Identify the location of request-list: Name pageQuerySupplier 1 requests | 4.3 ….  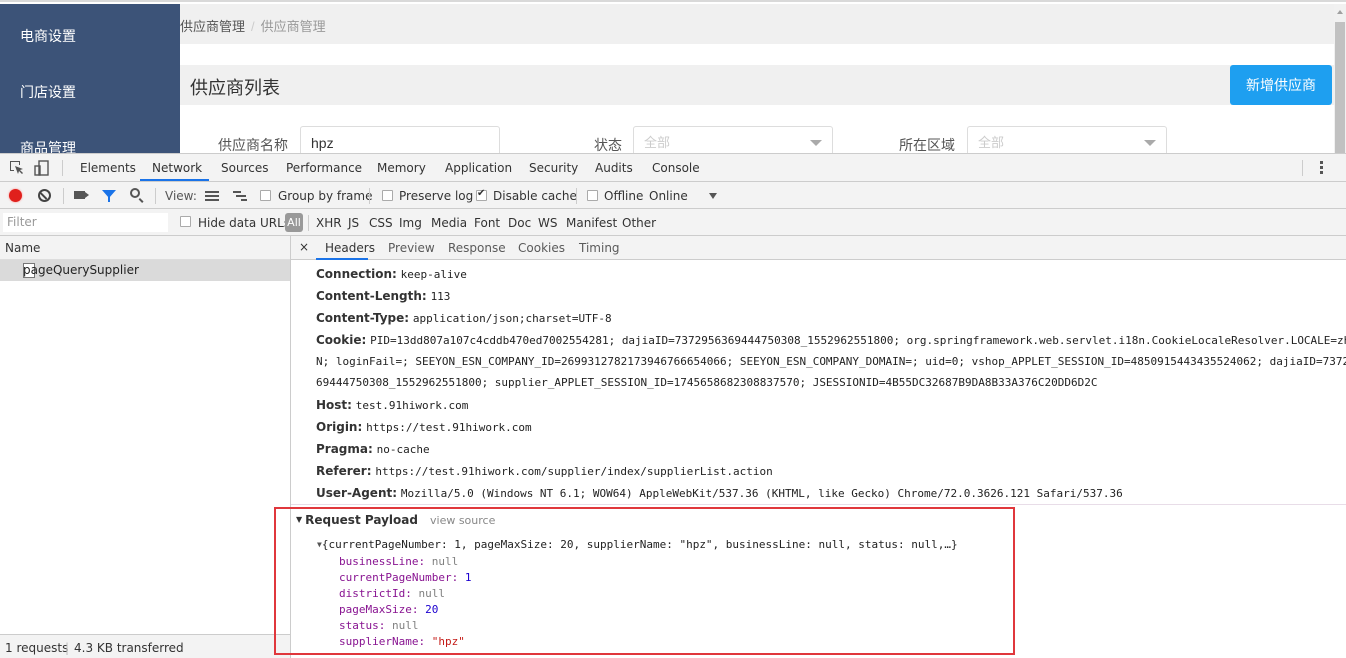
(145, 447).